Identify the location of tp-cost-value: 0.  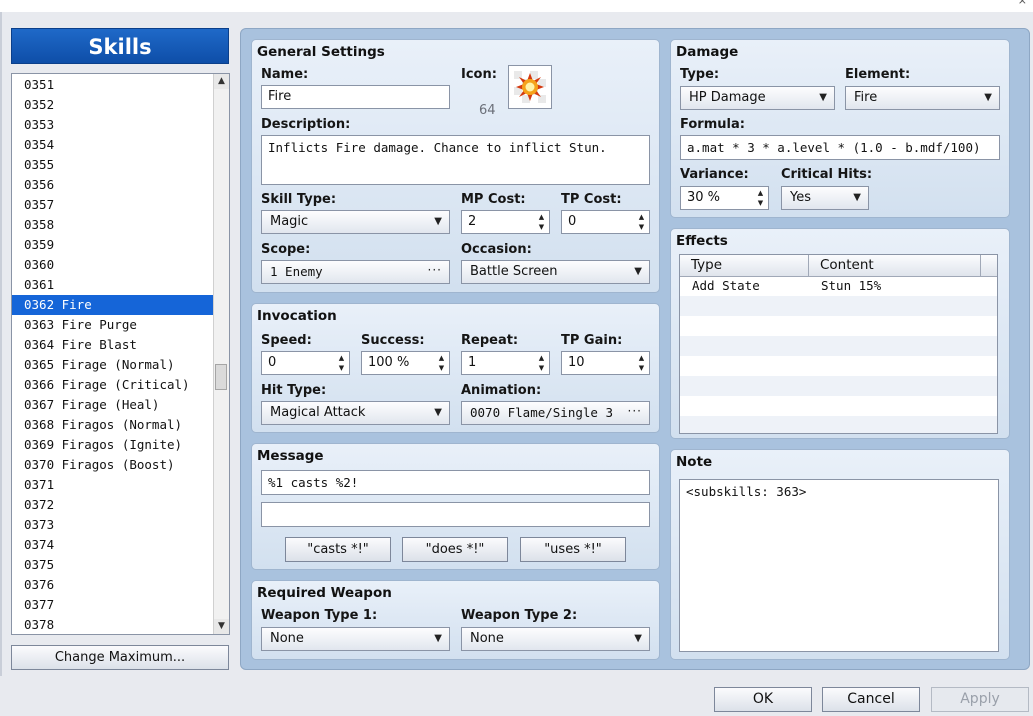
(572, 221).